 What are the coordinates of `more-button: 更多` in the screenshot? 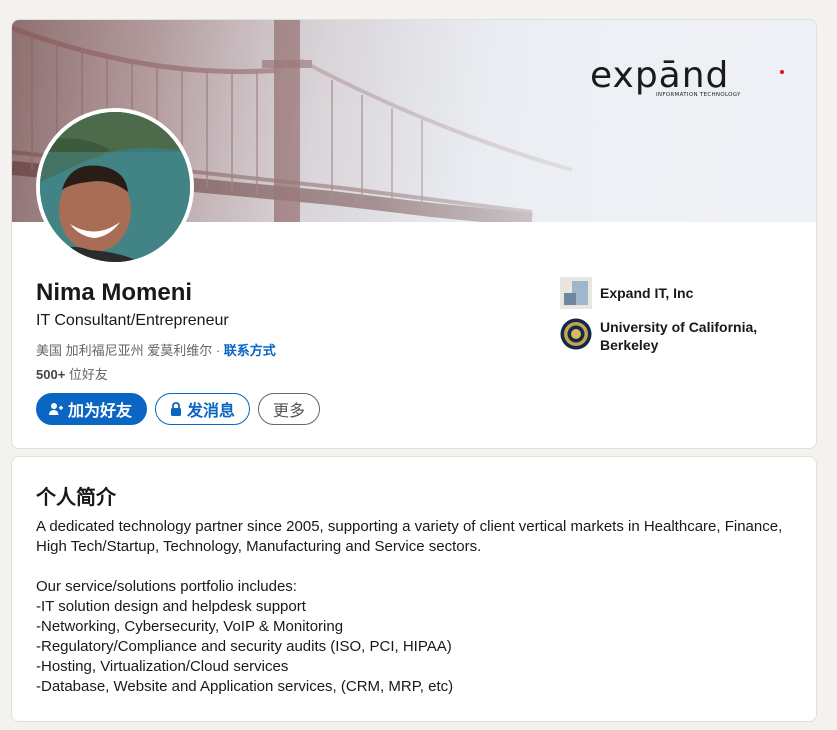 It's located at (289, 409).